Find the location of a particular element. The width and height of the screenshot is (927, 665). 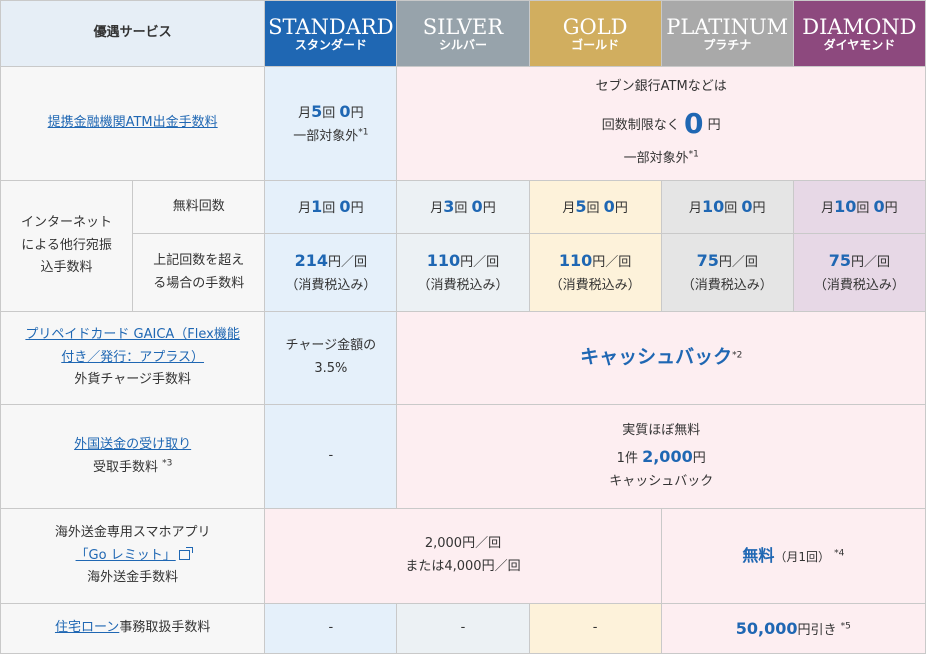

mortgage-silver: - is located at coordinates (463, 628).